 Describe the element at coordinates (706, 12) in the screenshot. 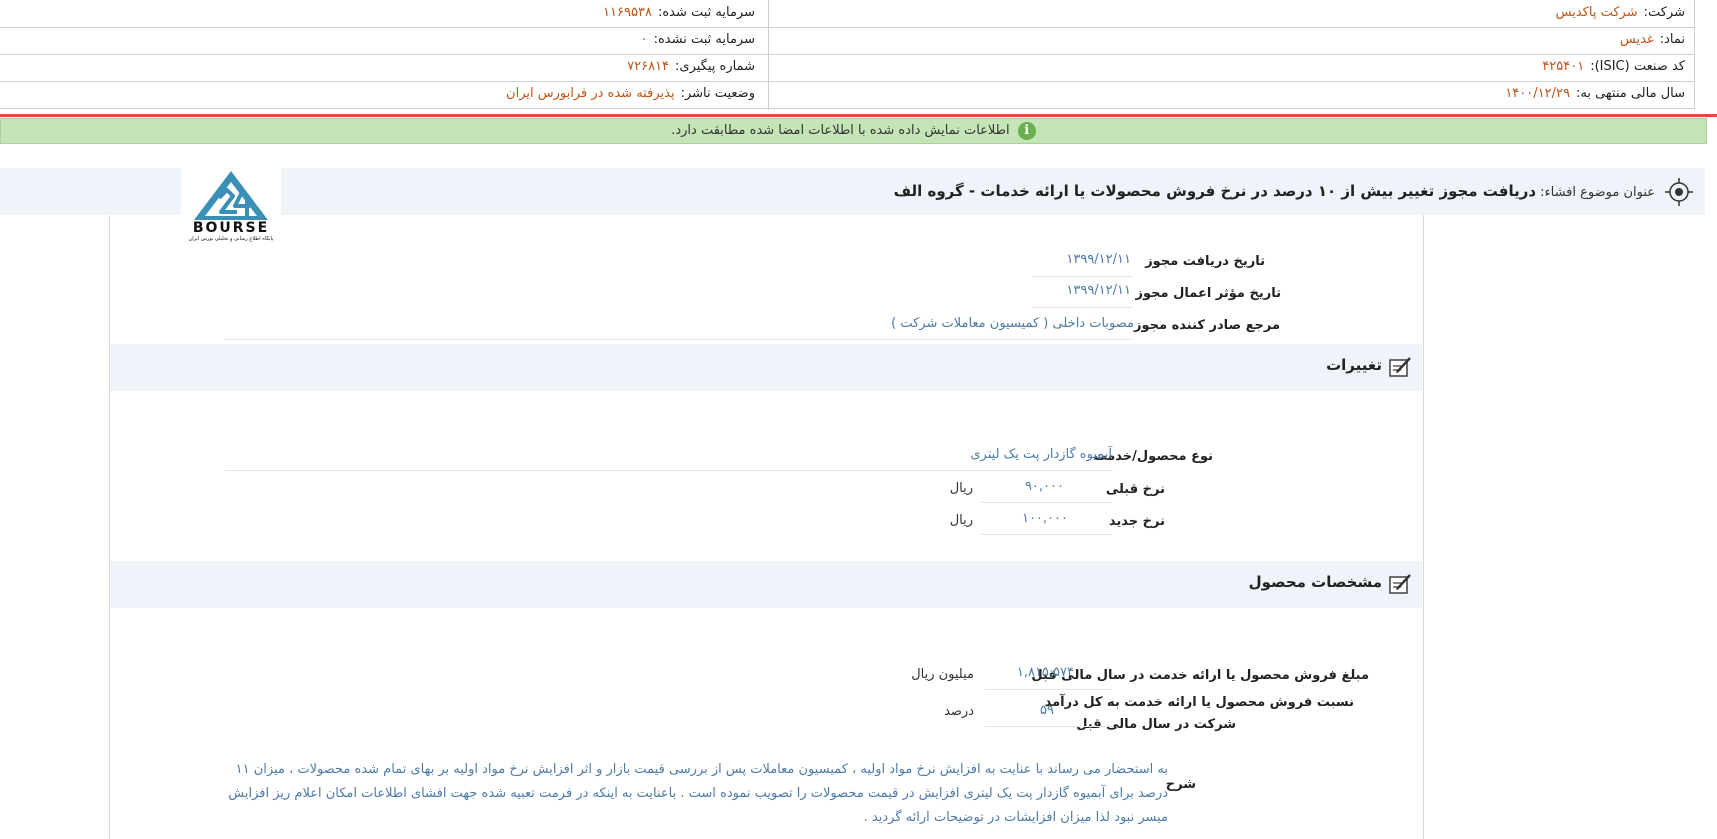

I see `reg-capital-label: سرمایه ثبت شده:` at that location.